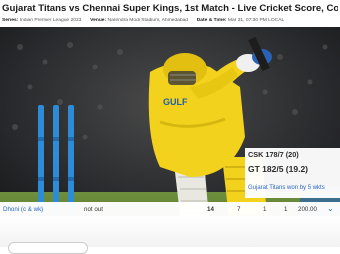 The image size is (340, 254). I want to click on strike-rate-value: 200.00, so click(307, 209).